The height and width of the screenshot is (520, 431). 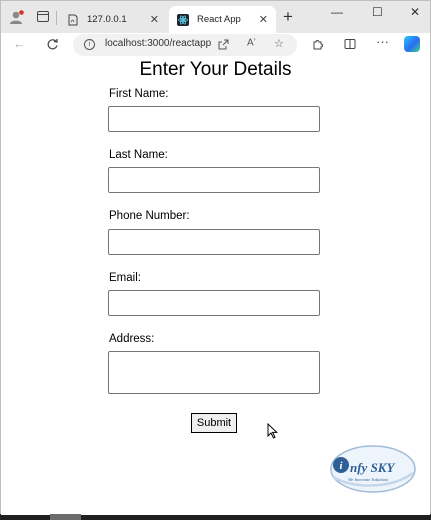 I want to click on info-icon: i, so click(x=89, y=44).